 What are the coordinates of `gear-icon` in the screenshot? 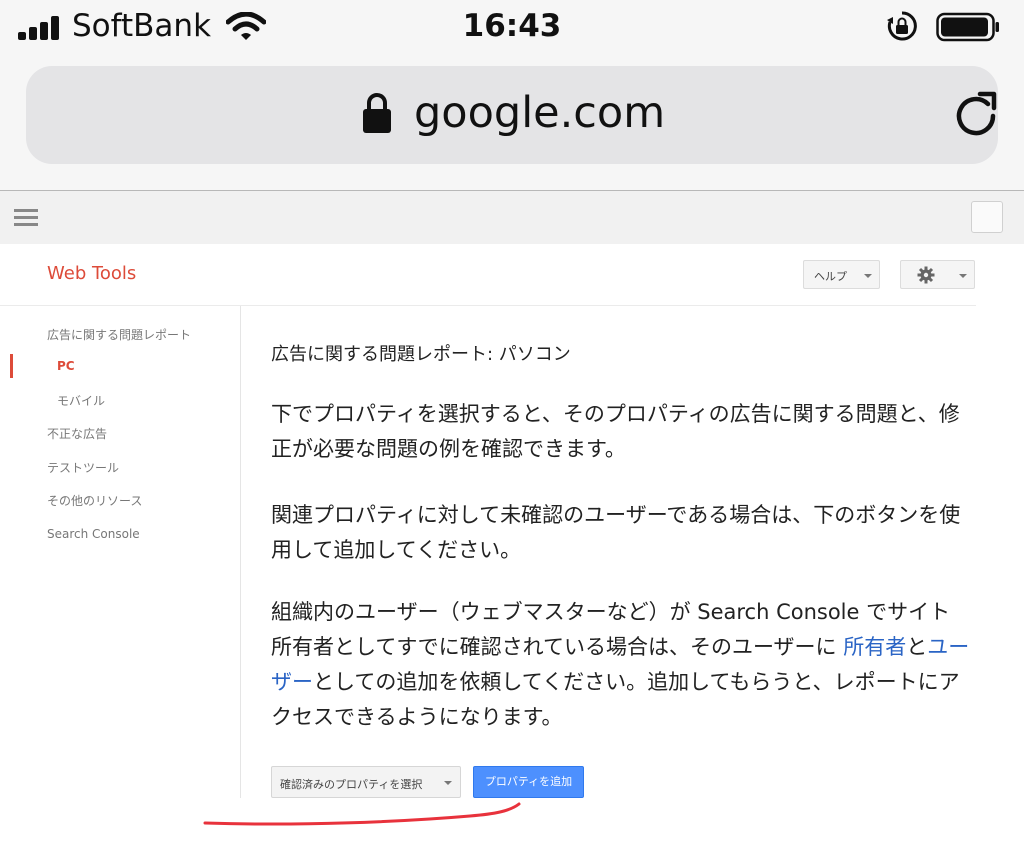 It's located at (926, 275).